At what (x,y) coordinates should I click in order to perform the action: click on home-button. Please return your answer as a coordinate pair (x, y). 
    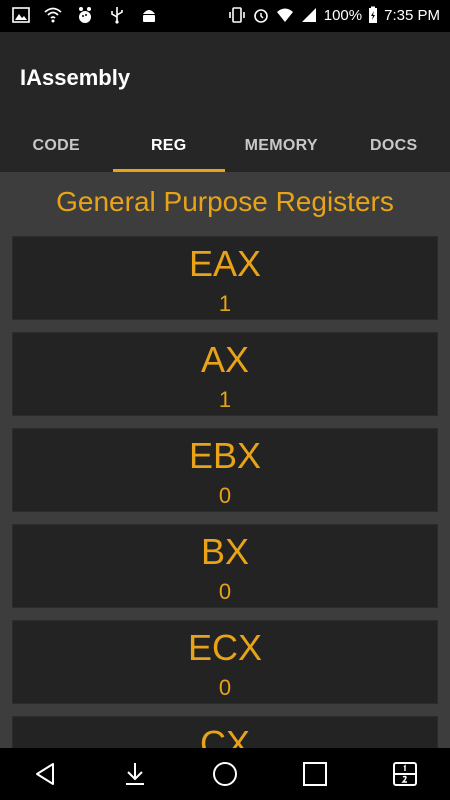
    Looking at the image, I should click on (225, 774).